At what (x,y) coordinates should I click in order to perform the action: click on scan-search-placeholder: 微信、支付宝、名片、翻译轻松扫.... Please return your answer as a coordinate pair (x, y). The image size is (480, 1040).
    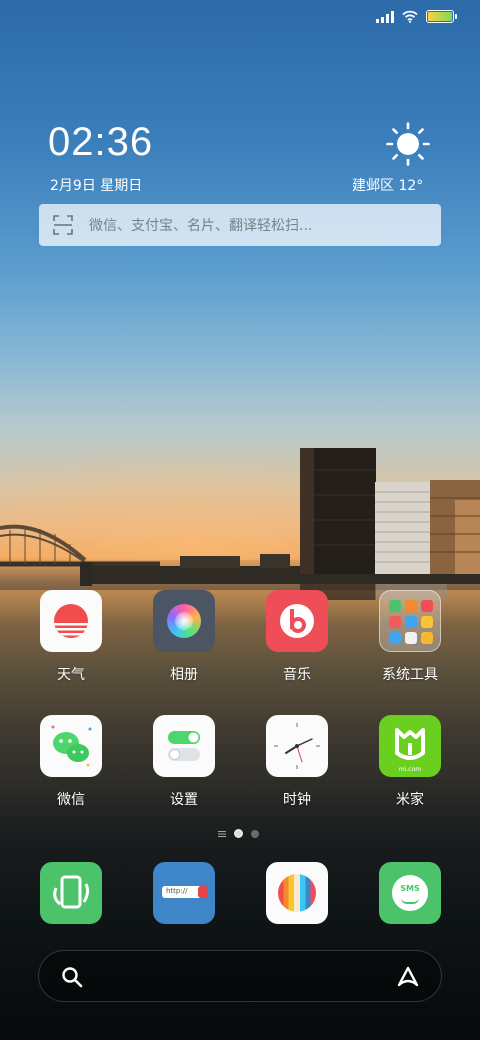
    Looking at the image, I should click on (201, 226).